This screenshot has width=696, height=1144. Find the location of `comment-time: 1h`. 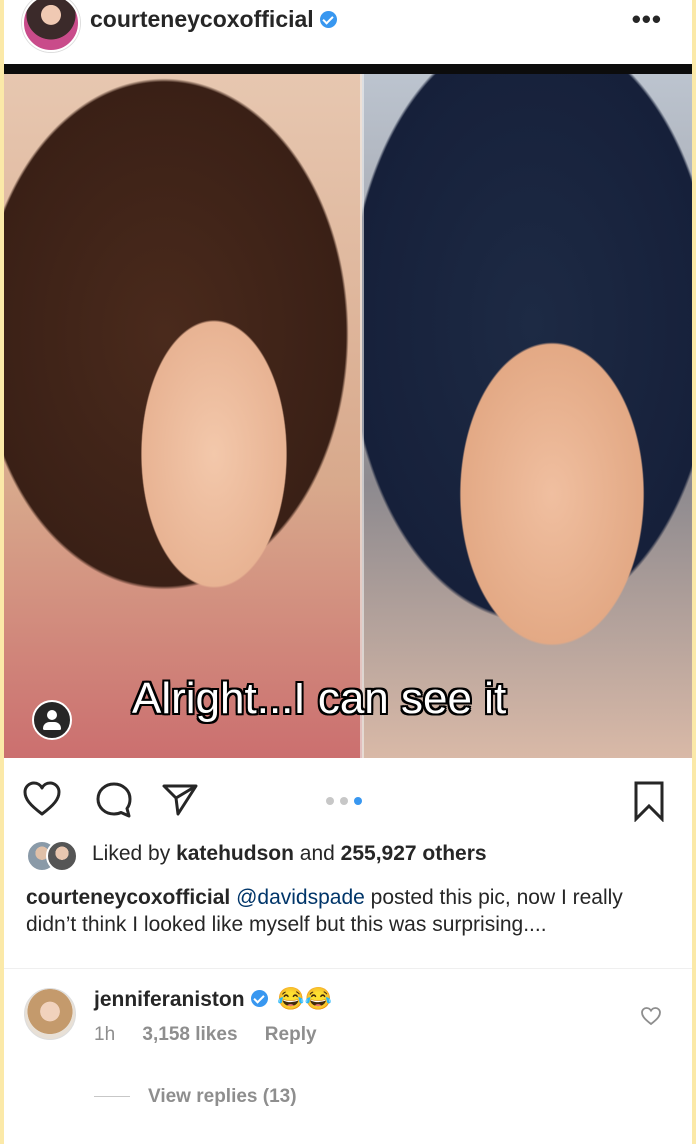

comment-time: 1h is located at coordinates (105, 1034).